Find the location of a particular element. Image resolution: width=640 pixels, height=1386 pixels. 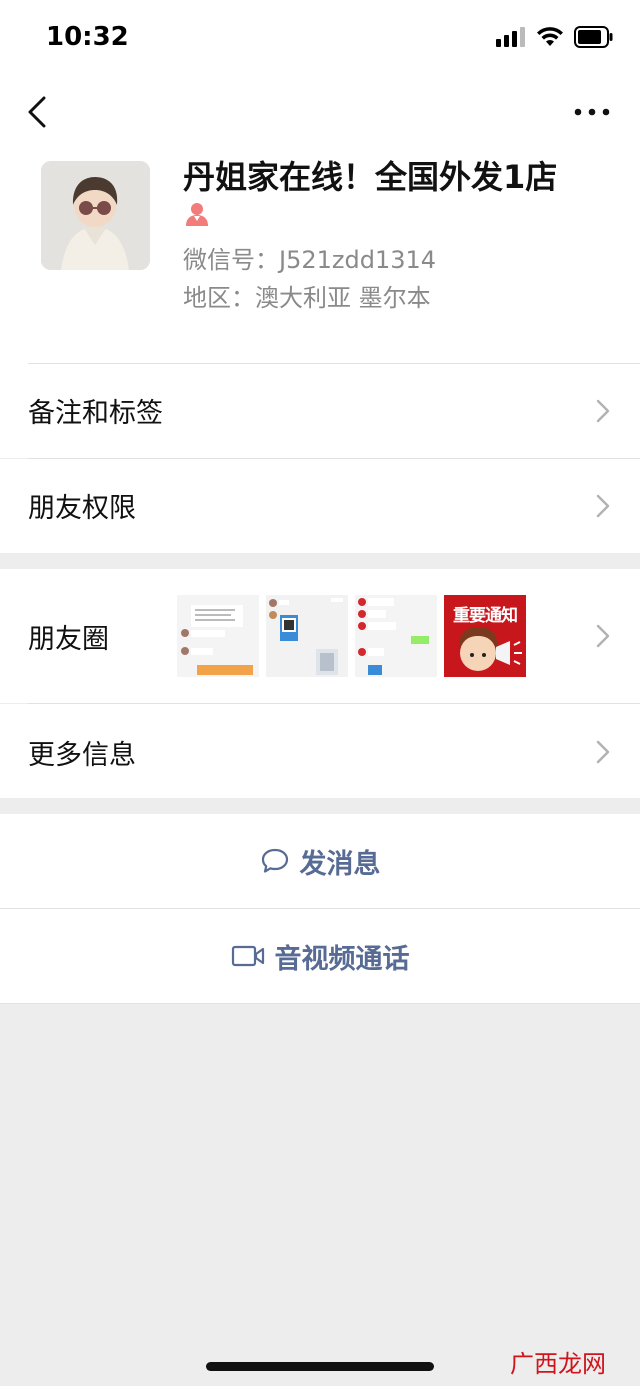

divider is located at coordinates (320, 1003).